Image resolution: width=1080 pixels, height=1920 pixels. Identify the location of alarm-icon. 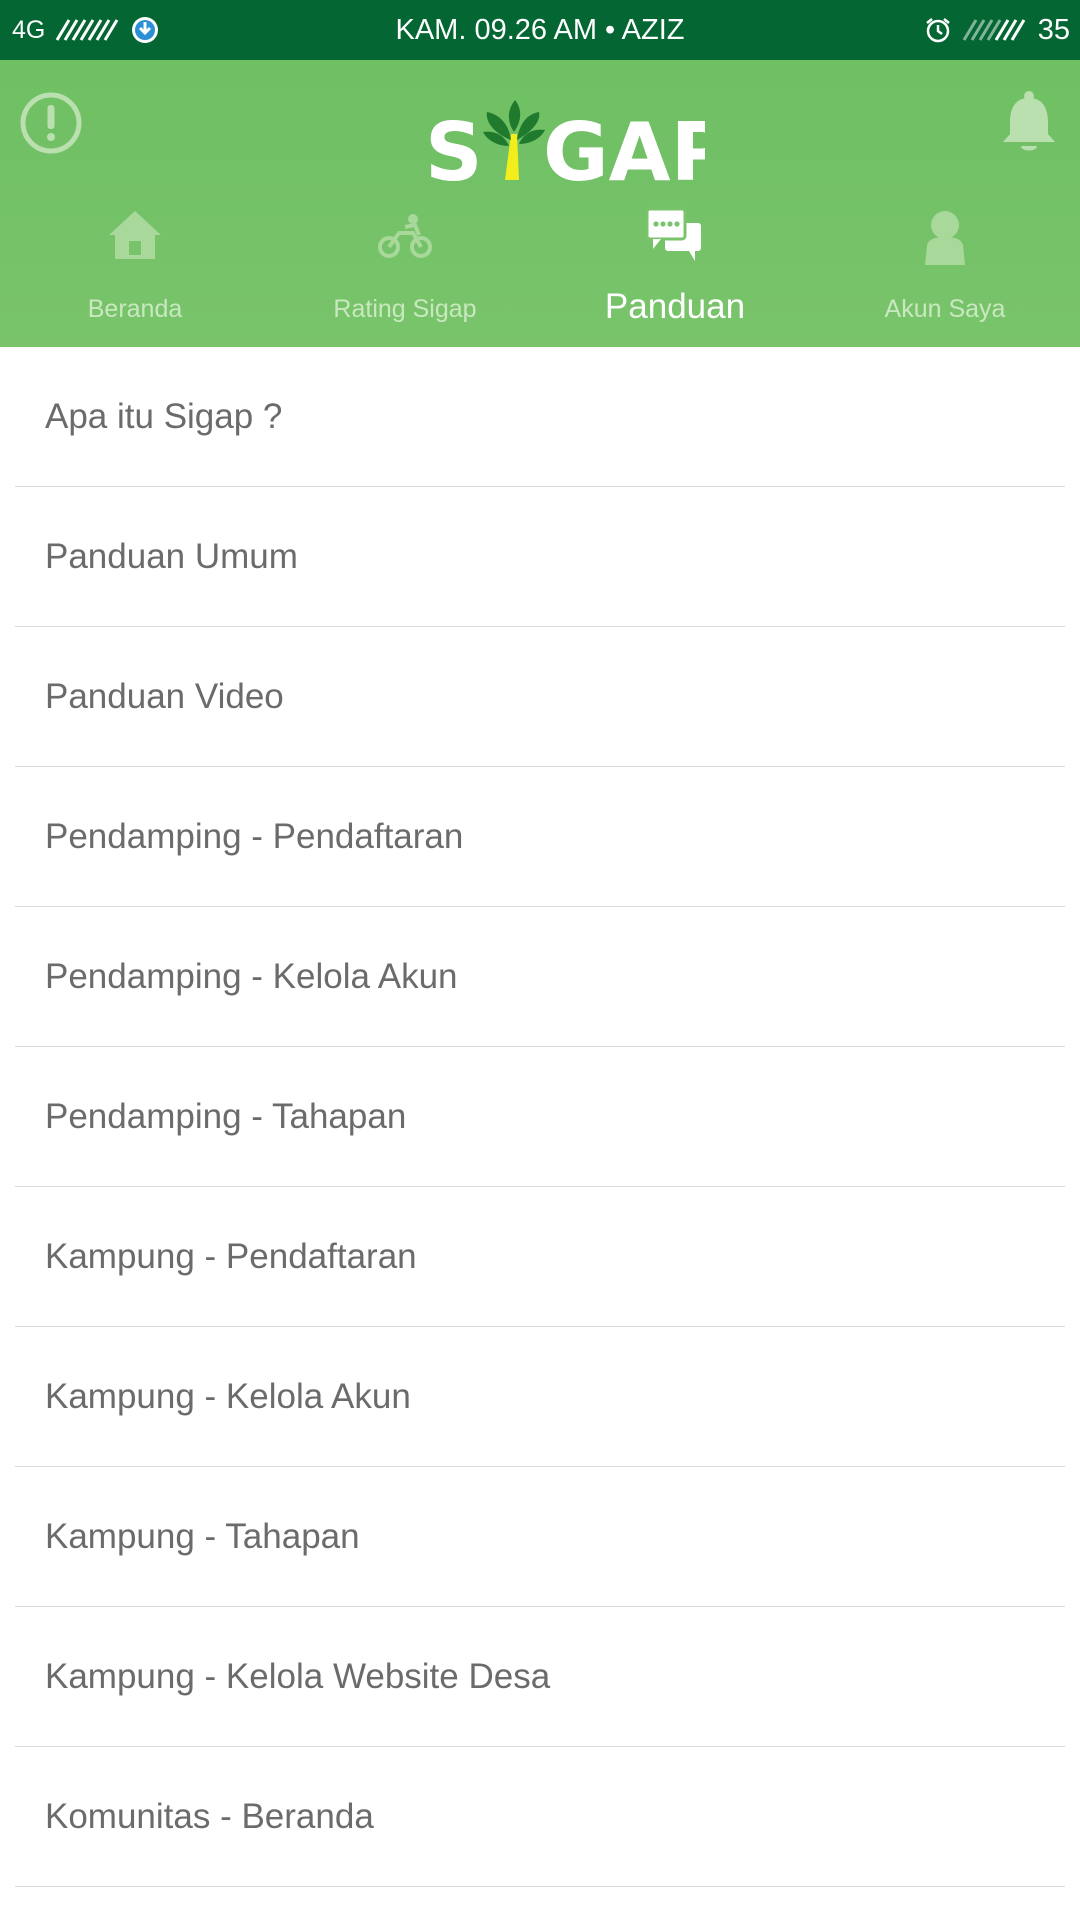
(937, 30).